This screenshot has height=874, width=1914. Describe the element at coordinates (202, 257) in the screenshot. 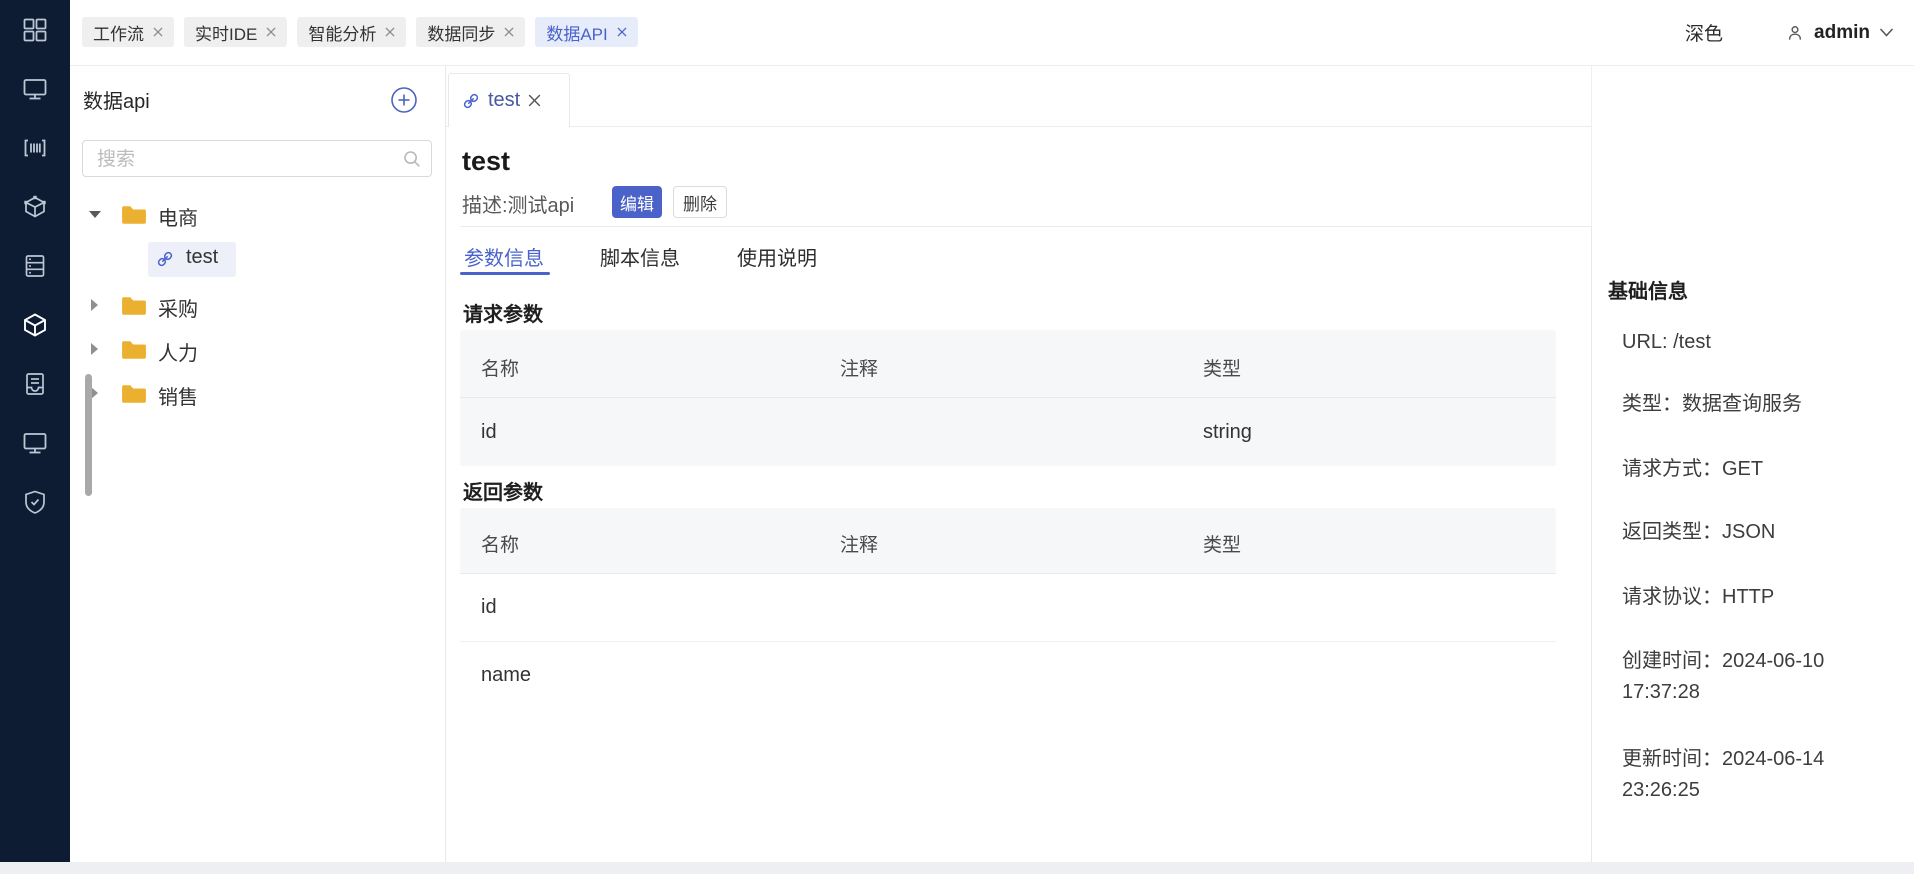

I see `tree-item-label: test` at that location.